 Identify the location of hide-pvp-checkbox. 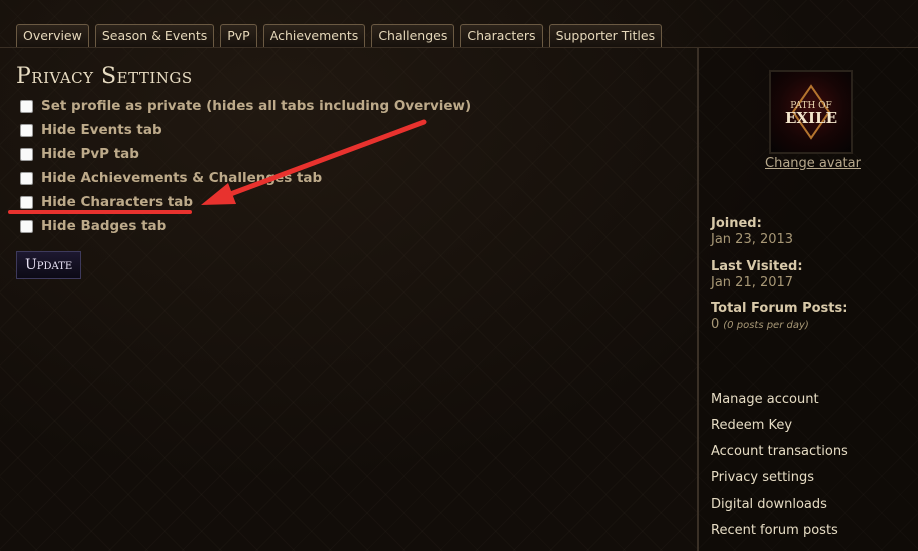
(26, 154).